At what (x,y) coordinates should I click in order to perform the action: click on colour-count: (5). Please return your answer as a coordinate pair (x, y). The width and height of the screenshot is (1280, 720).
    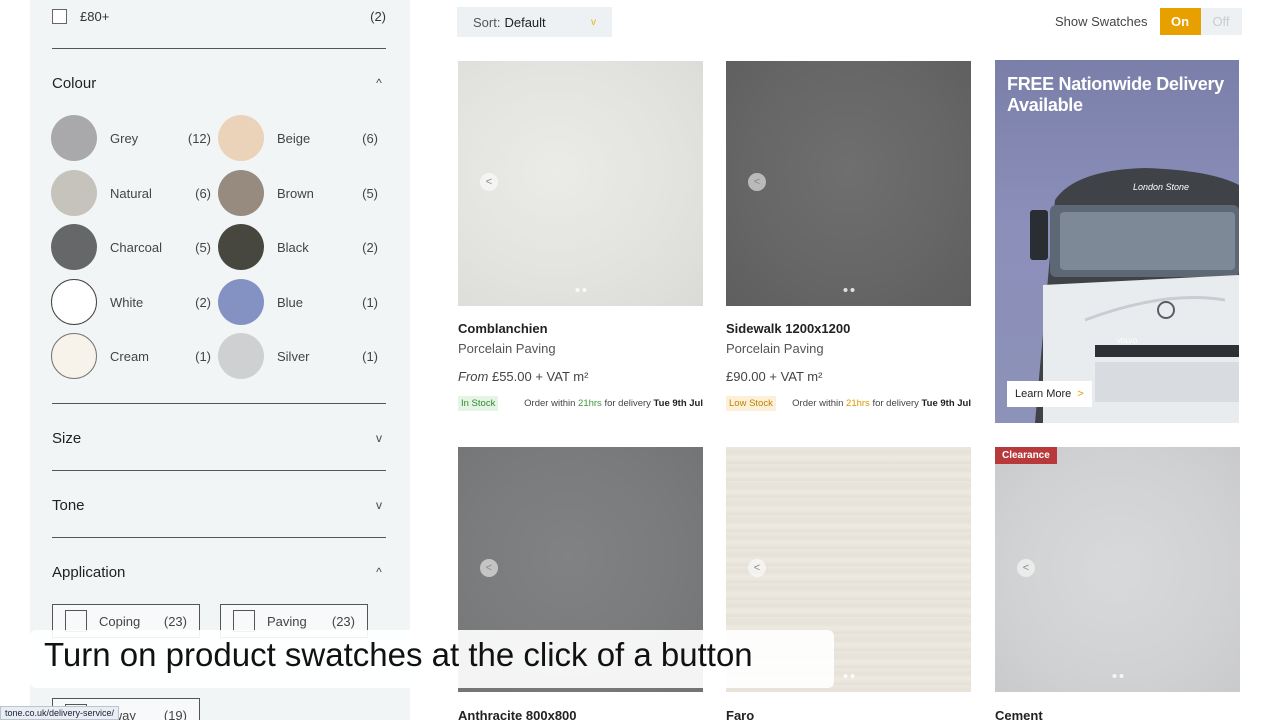
    Looking at the image, I should click on (203, 247).